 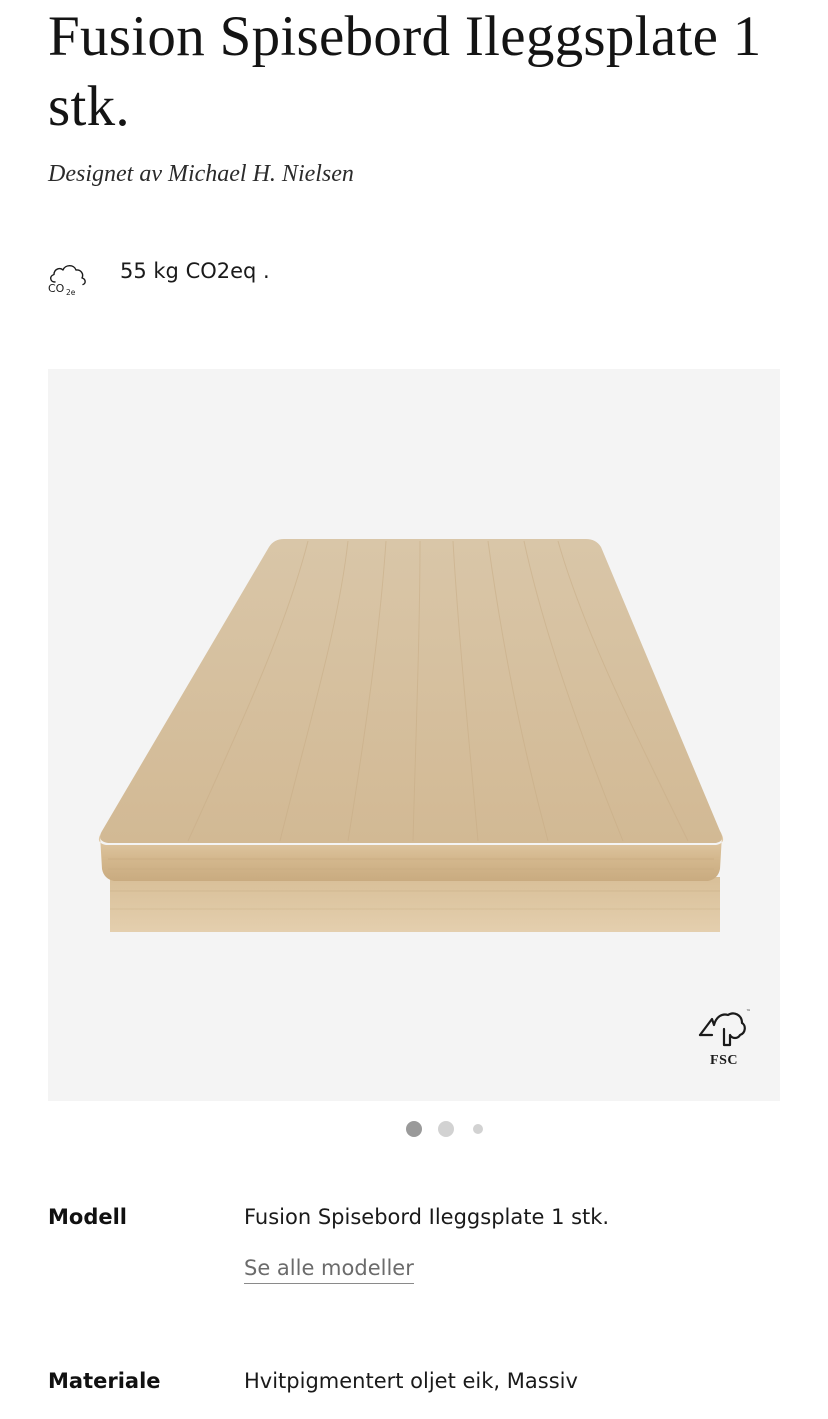 I want to click on spec-value-model: Fusion Spisebord Ileggsplate 1 stk., so click(x=427, y=1217).